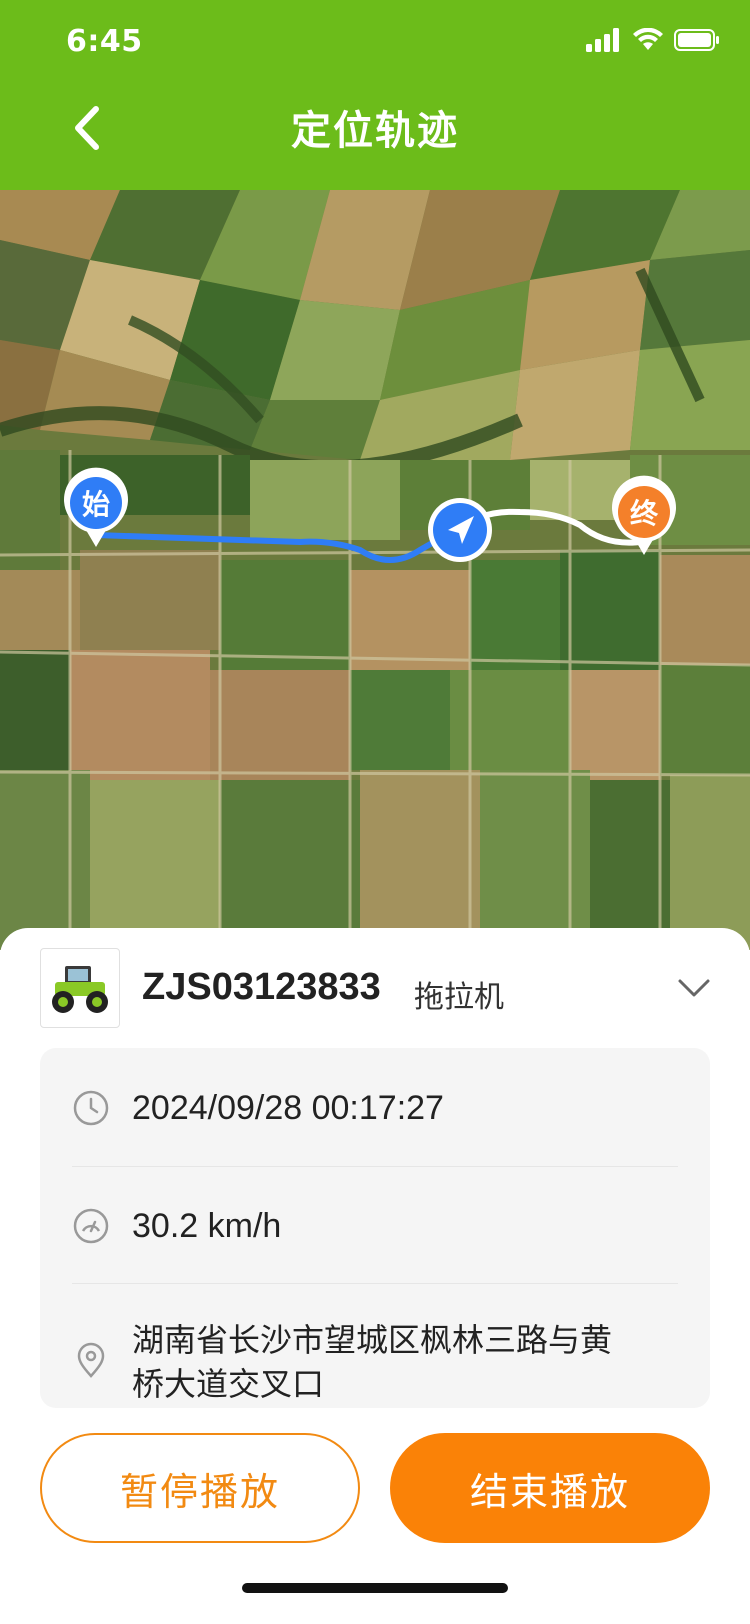  Describe the element at coordinates (602, 40) in the screenshot. I see `signal-icon` at that location.